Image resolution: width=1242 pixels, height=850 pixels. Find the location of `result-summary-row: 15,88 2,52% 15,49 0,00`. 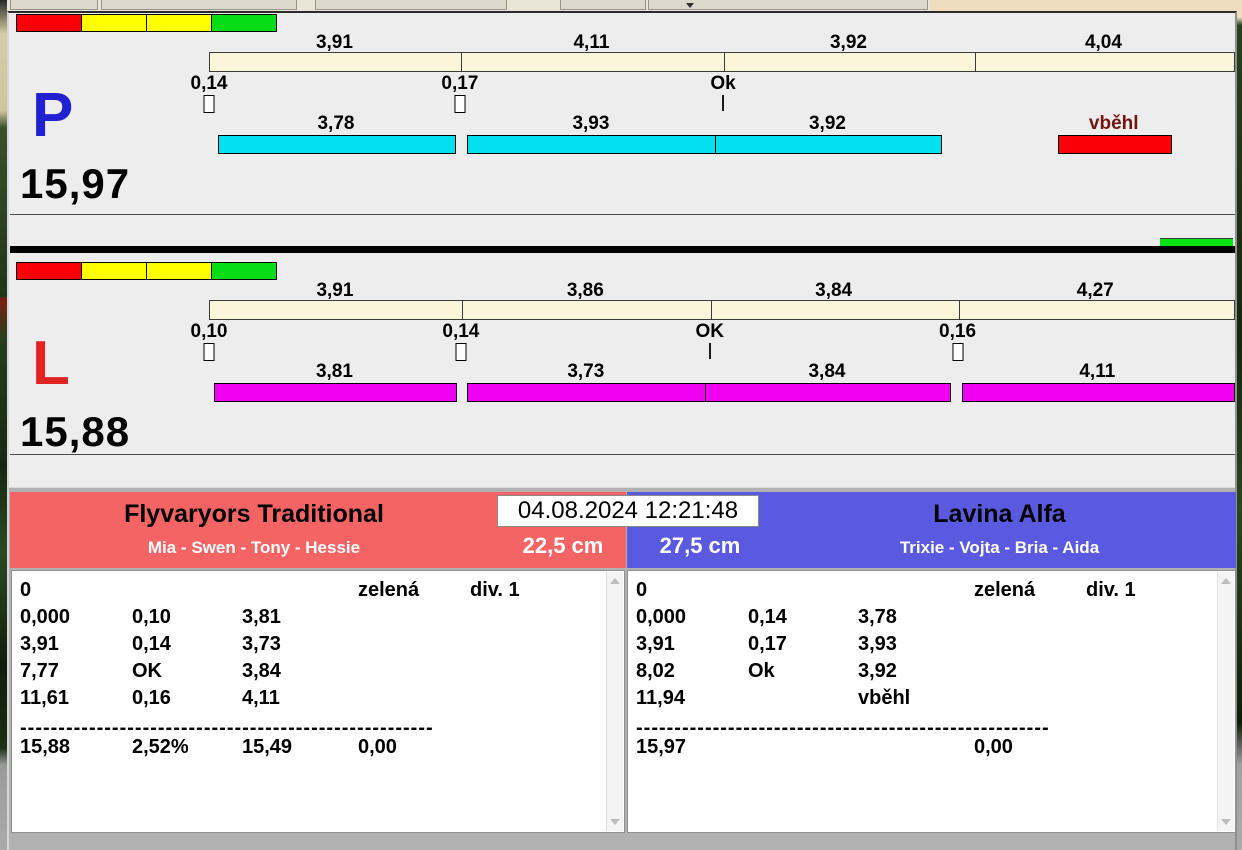

result-summary-row: 15,88 2,52% 15,49 0,00 is located at coordinates (318, 749).